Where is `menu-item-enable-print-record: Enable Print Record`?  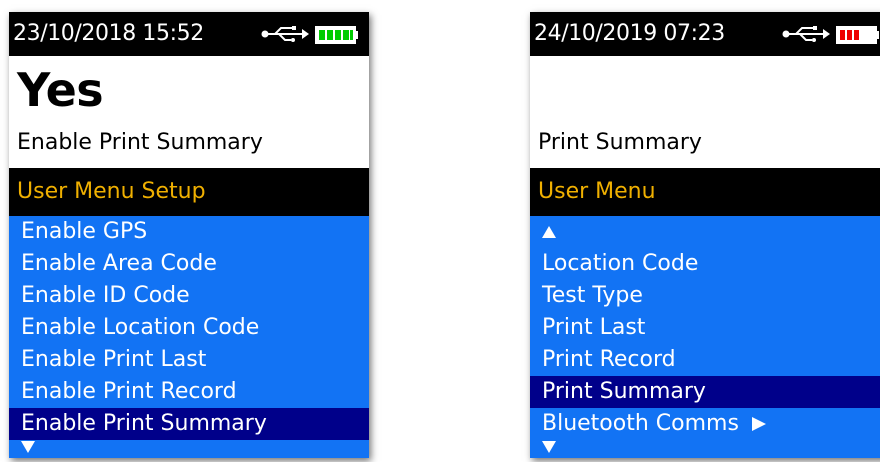
menu-item-enable-print-record: Enable Print Record is located at coordinates (189, 392).